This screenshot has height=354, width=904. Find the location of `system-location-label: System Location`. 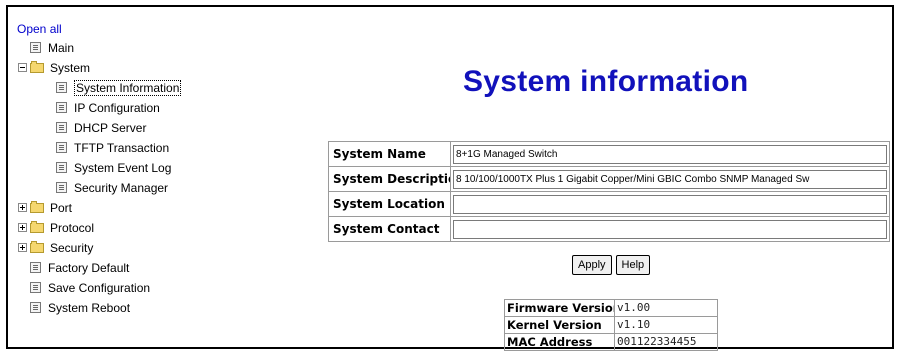

system-location-label: System Location is located at coordinates (390, 204).